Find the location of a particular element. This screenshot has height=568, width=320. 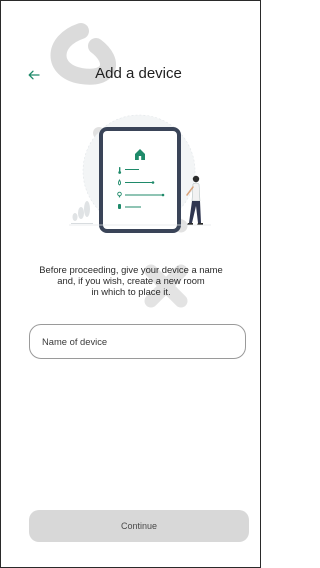

header-bar: Add a device is located at coordinates (130, 76).